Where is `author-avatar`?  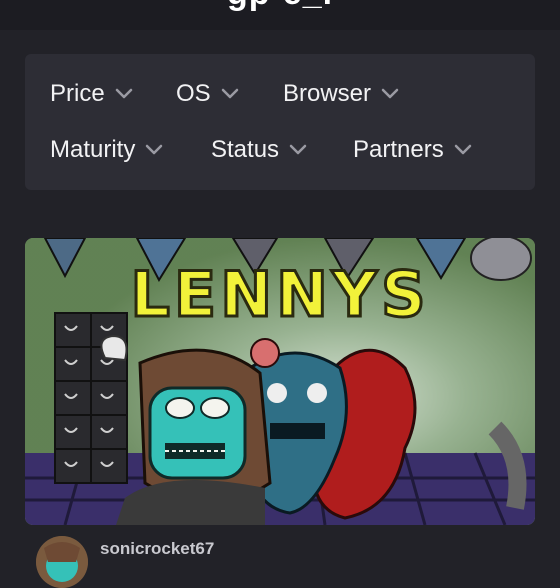 author-avatar is located at coordinates (62, 562).